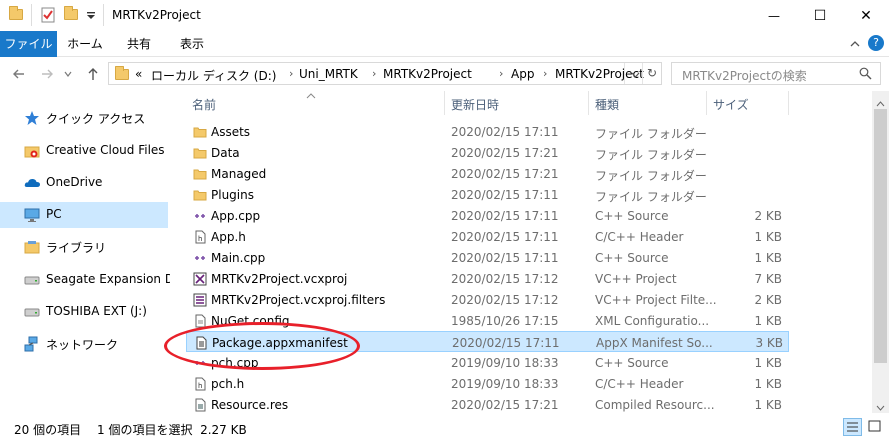 The width and height of the screenshot is (889, 441). I want to click on nav-item-network: ネットワーク, so click(84, 344).